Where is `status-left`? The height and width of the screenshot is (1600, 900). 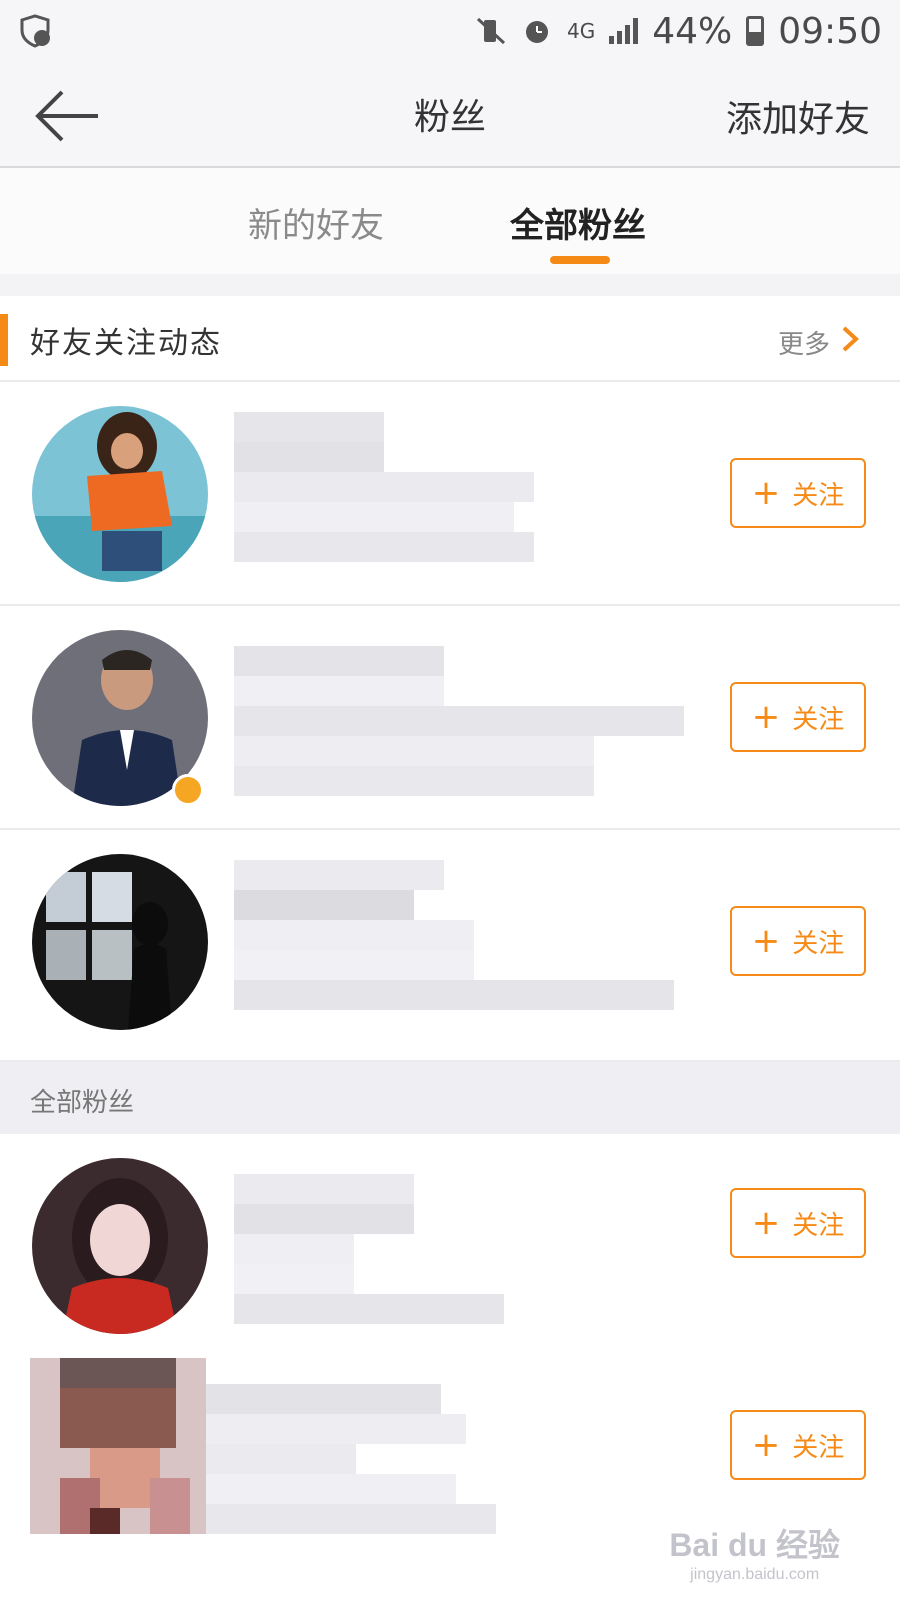 status-left is located at coordinates (35, 31).